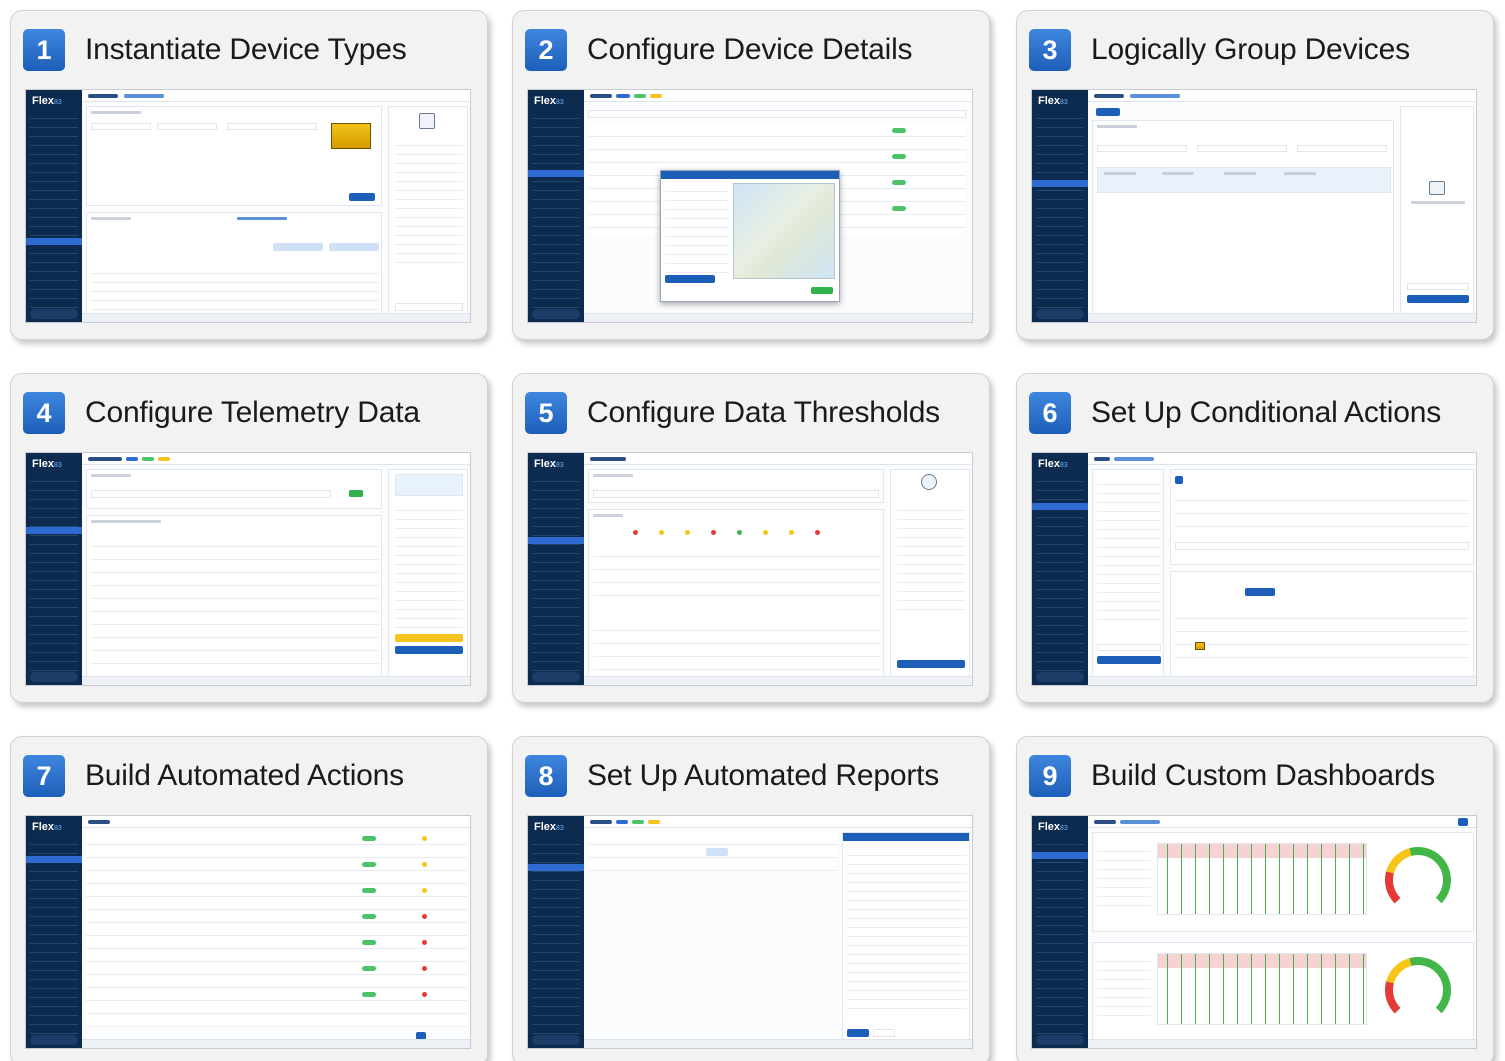 The width and height of the screenshot is (1505, 1061). I want to click on step-header: 6 Set Up Conditional Actions, so click(1257, 413).